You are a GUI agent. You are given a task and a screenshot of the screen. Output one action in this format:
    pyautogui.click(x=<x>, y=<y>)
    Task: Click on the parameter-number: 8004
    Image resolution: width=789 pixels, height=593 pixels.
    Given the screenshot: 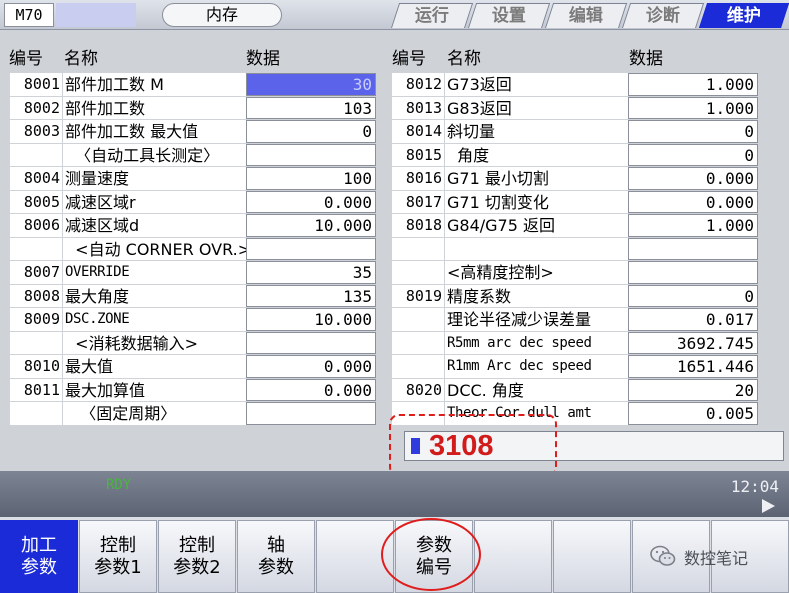 What is the action you would take?
    pyautogui.click(x=36, y=178)
    